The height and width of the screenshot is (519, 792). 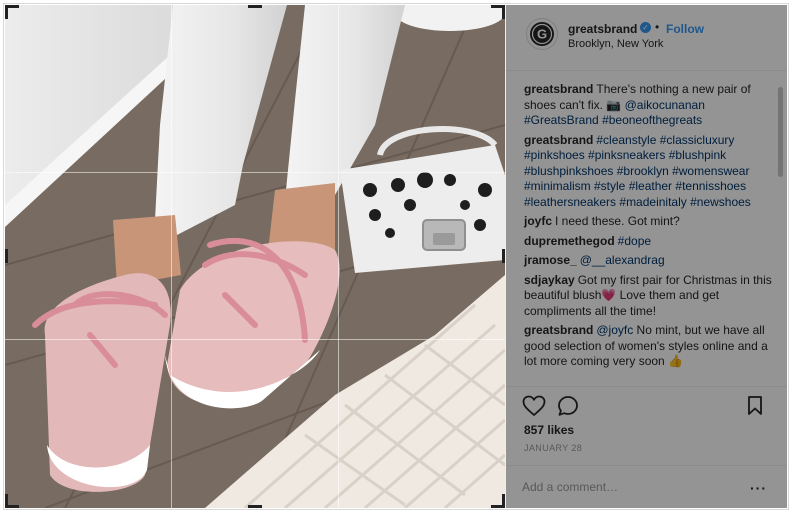 I want to click on comment-username: sdjaykay, so click(x=549, y=280).